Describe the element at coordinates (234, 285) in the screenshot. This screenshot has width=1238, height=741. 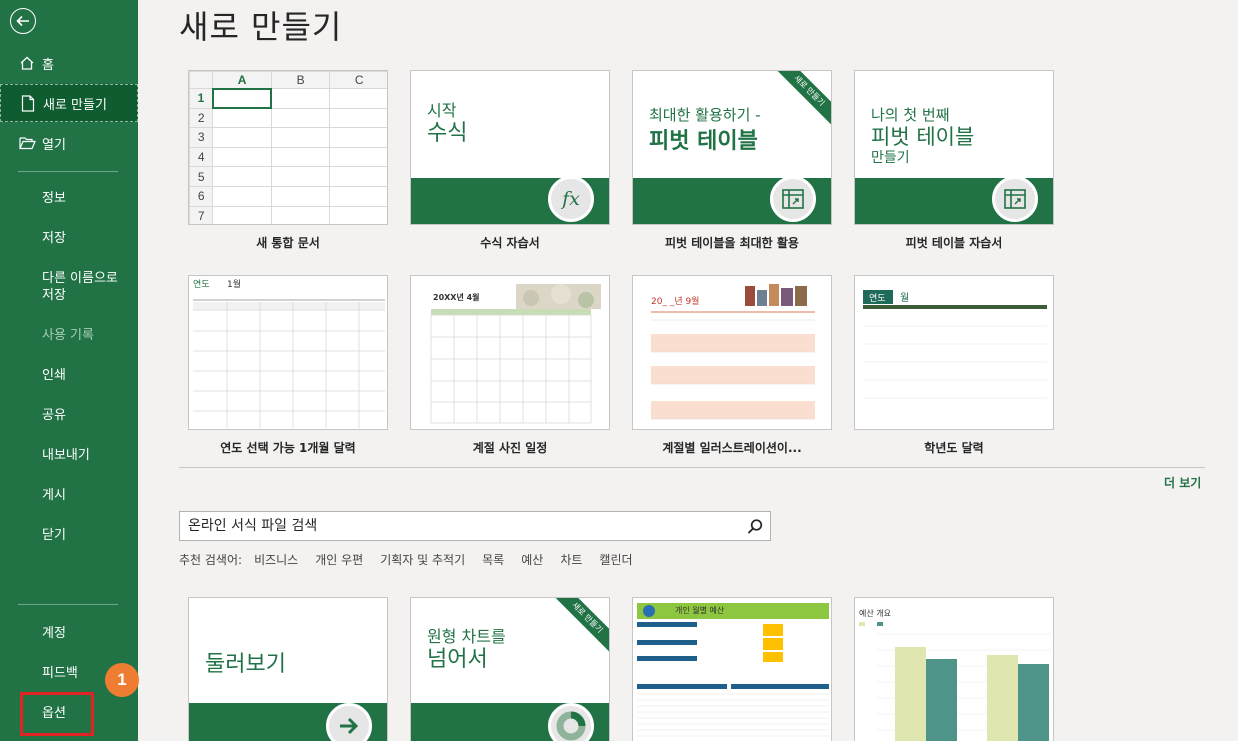
I see `cal-month: 1월` at that location.